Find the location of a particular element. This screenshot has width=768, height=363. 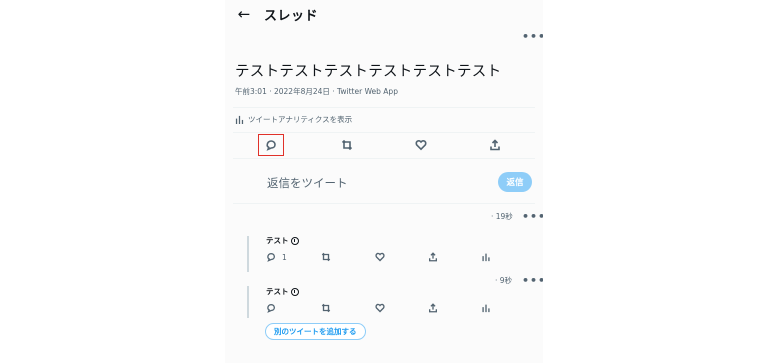

tweet-meta: 午前3:01 · 2022年8月24日 · Twitter Web App is located at coordinates (316, 91).